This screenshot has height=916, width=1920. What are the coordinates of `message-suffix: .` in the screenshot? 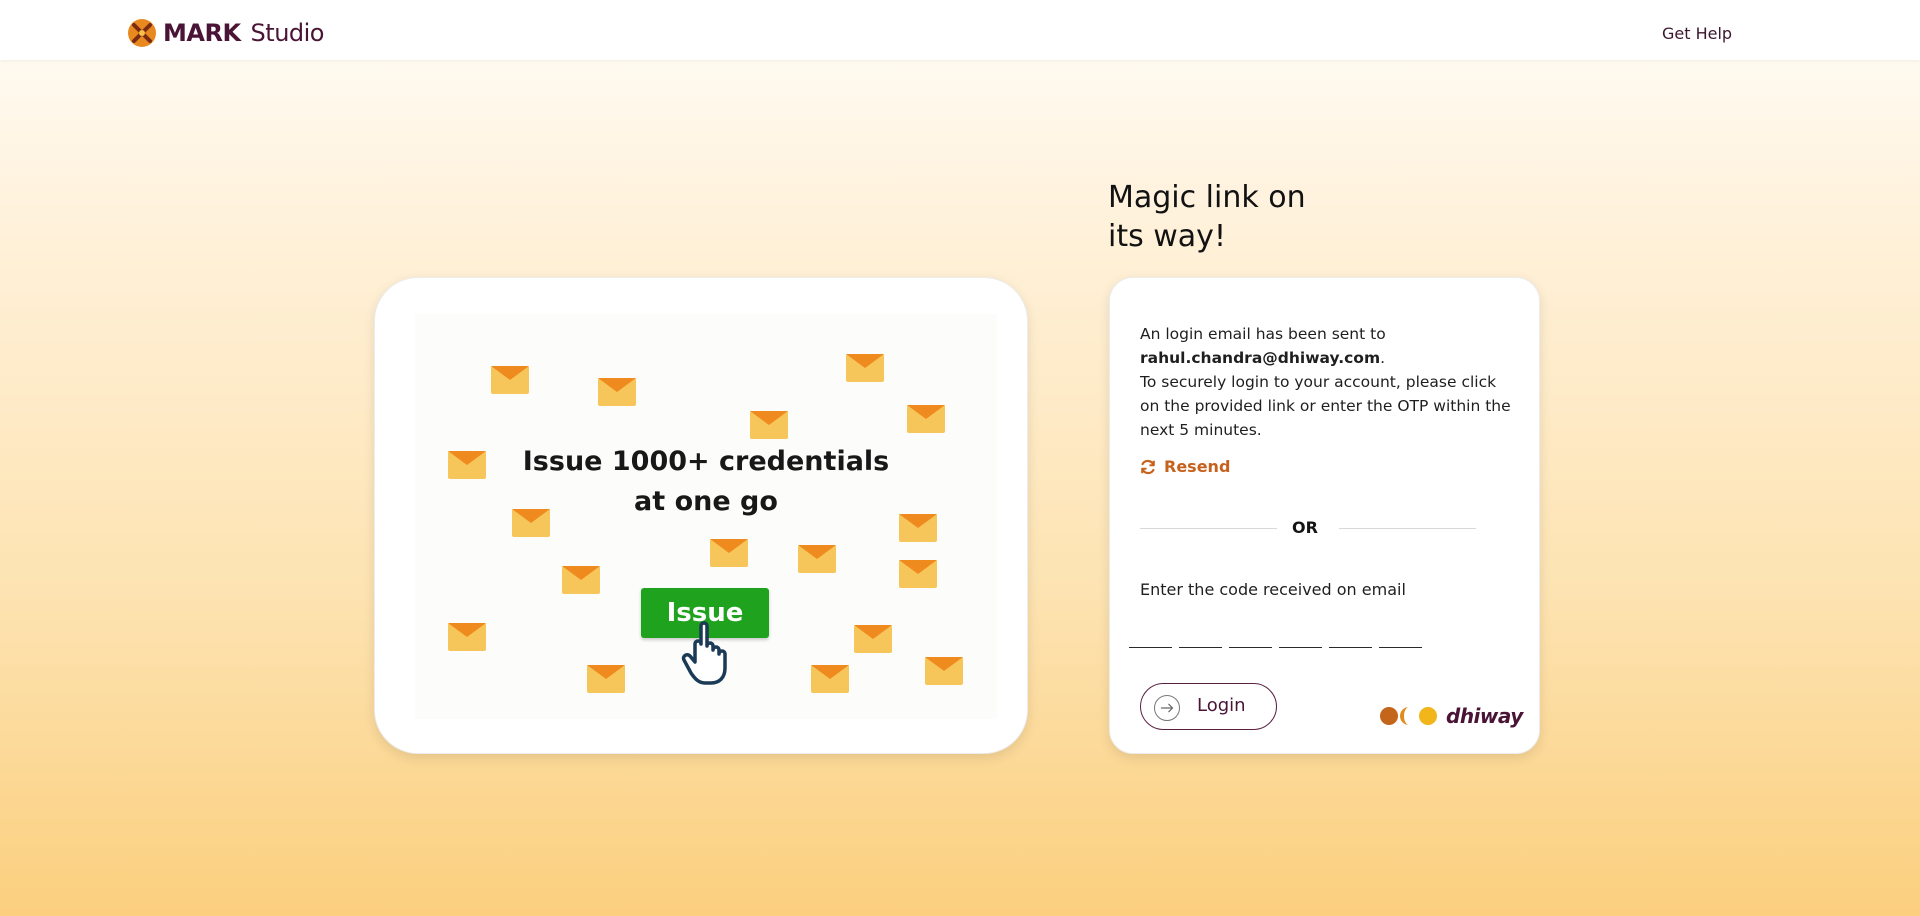 It's located at (1383, 358).